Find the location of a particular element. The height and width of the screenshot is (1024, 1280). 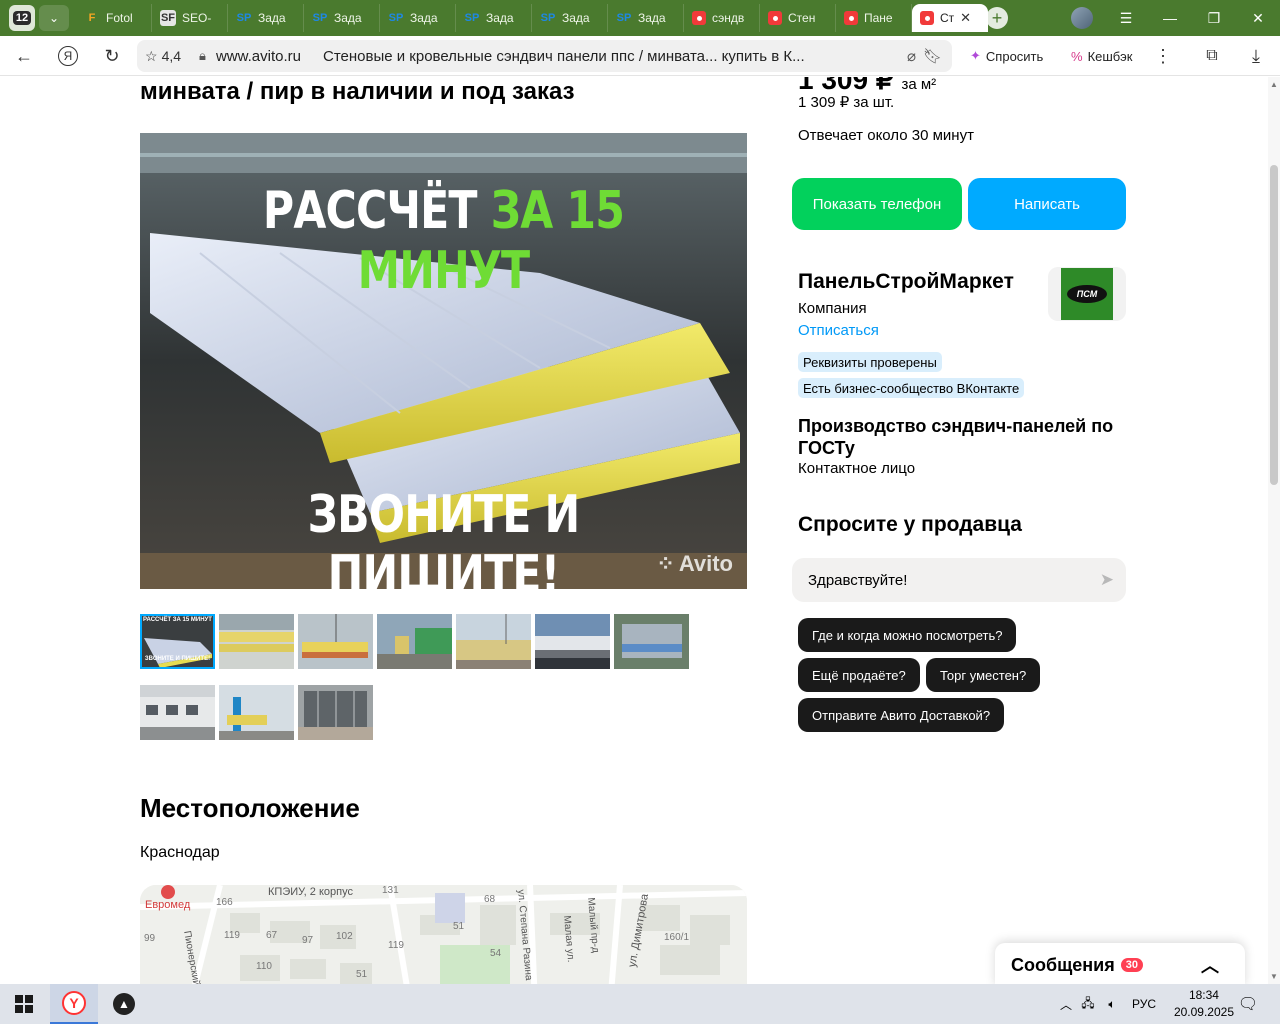

tab-label: Зада is located at coordinates (576, 18).